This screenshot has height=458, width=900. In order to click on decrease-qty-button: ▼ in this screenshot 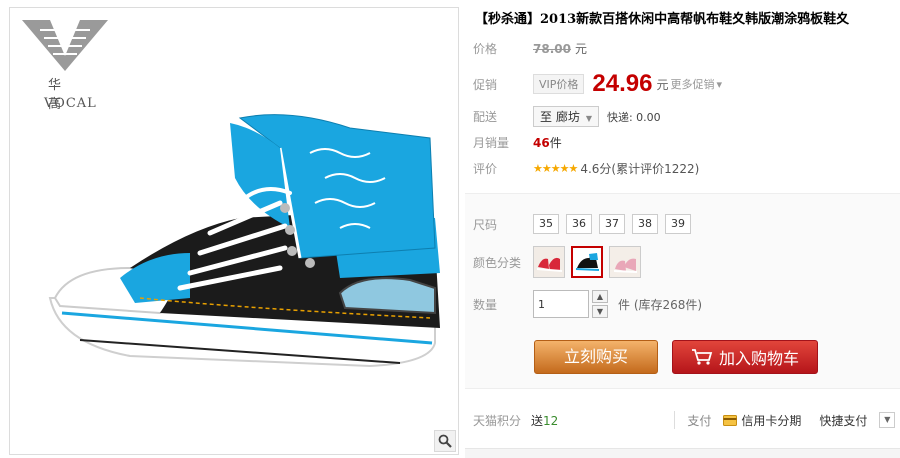, I will do `click(600, 311)`.